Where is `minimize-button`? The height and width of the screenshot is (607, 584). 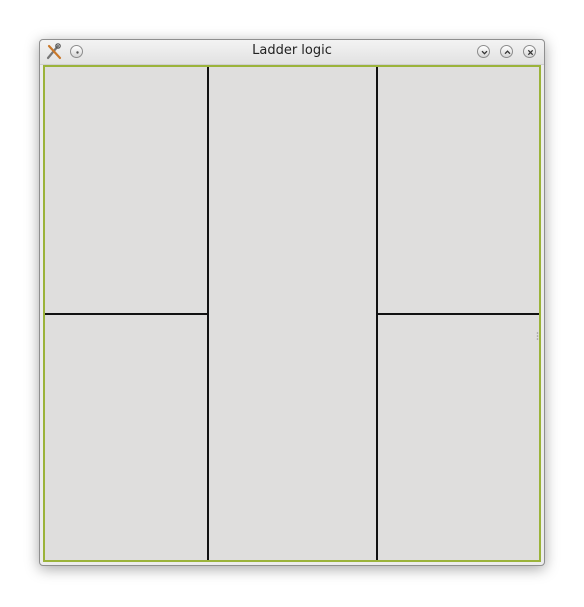
minimize-button is located at coordinates (483, 51).